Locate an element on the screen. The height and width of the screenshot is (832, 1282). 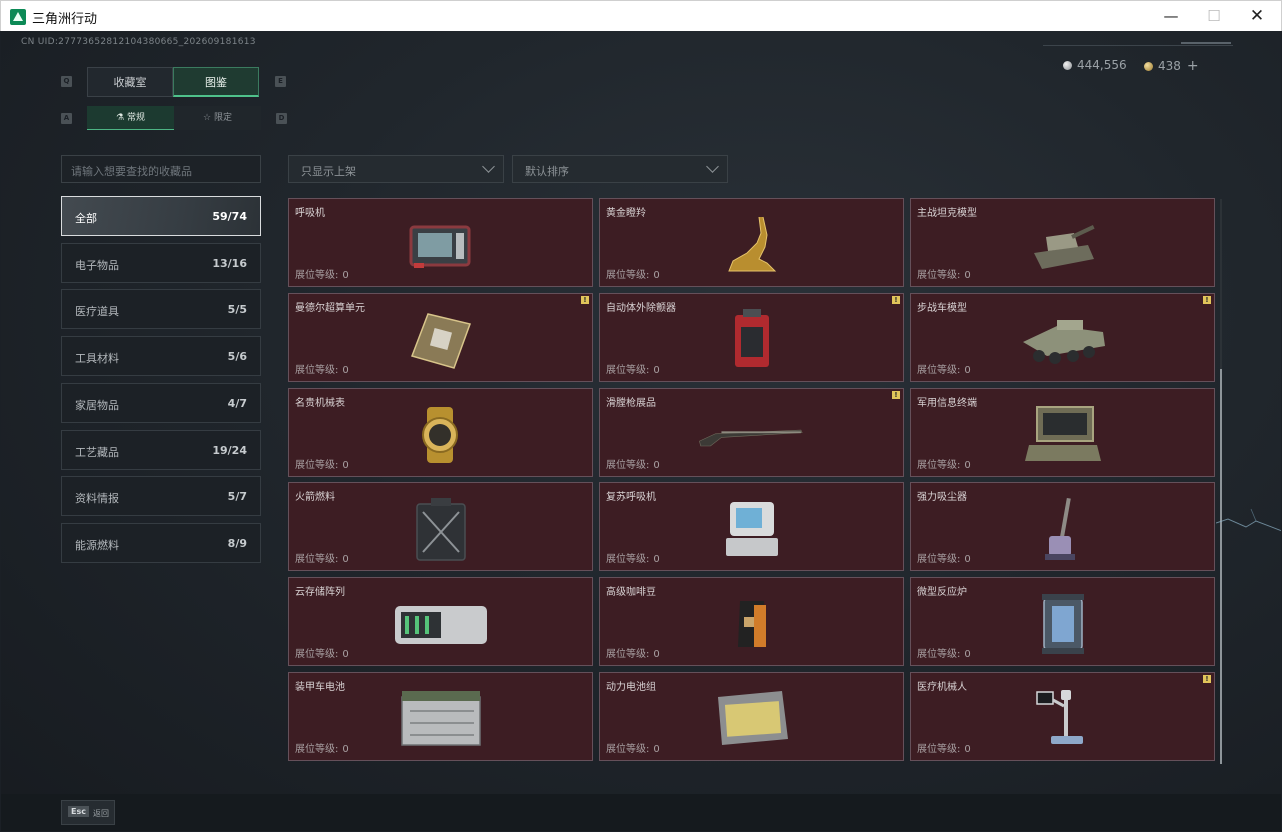
supercomputer-unit-icon is located at coordinates (441, 340).